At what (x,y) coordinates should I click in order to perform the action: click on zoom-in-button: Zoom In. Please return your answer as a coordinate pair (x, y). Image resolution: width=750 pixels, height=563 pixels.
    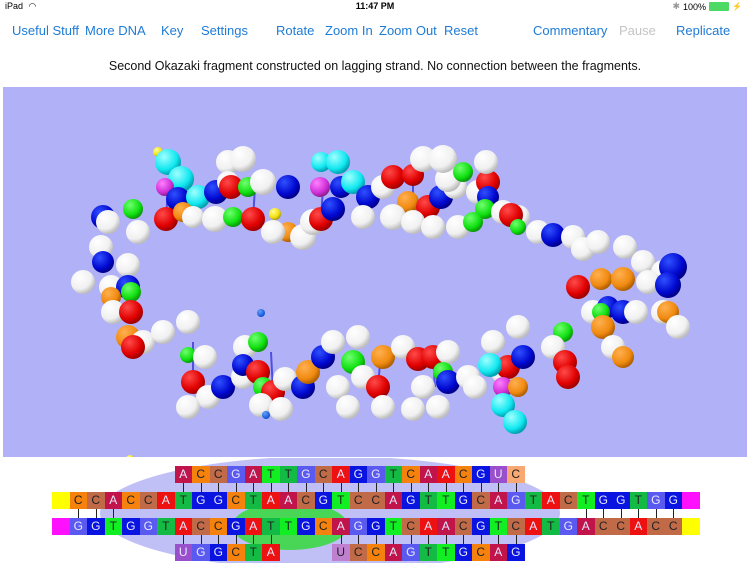
    Looking at the image, I should click on (349, 30).